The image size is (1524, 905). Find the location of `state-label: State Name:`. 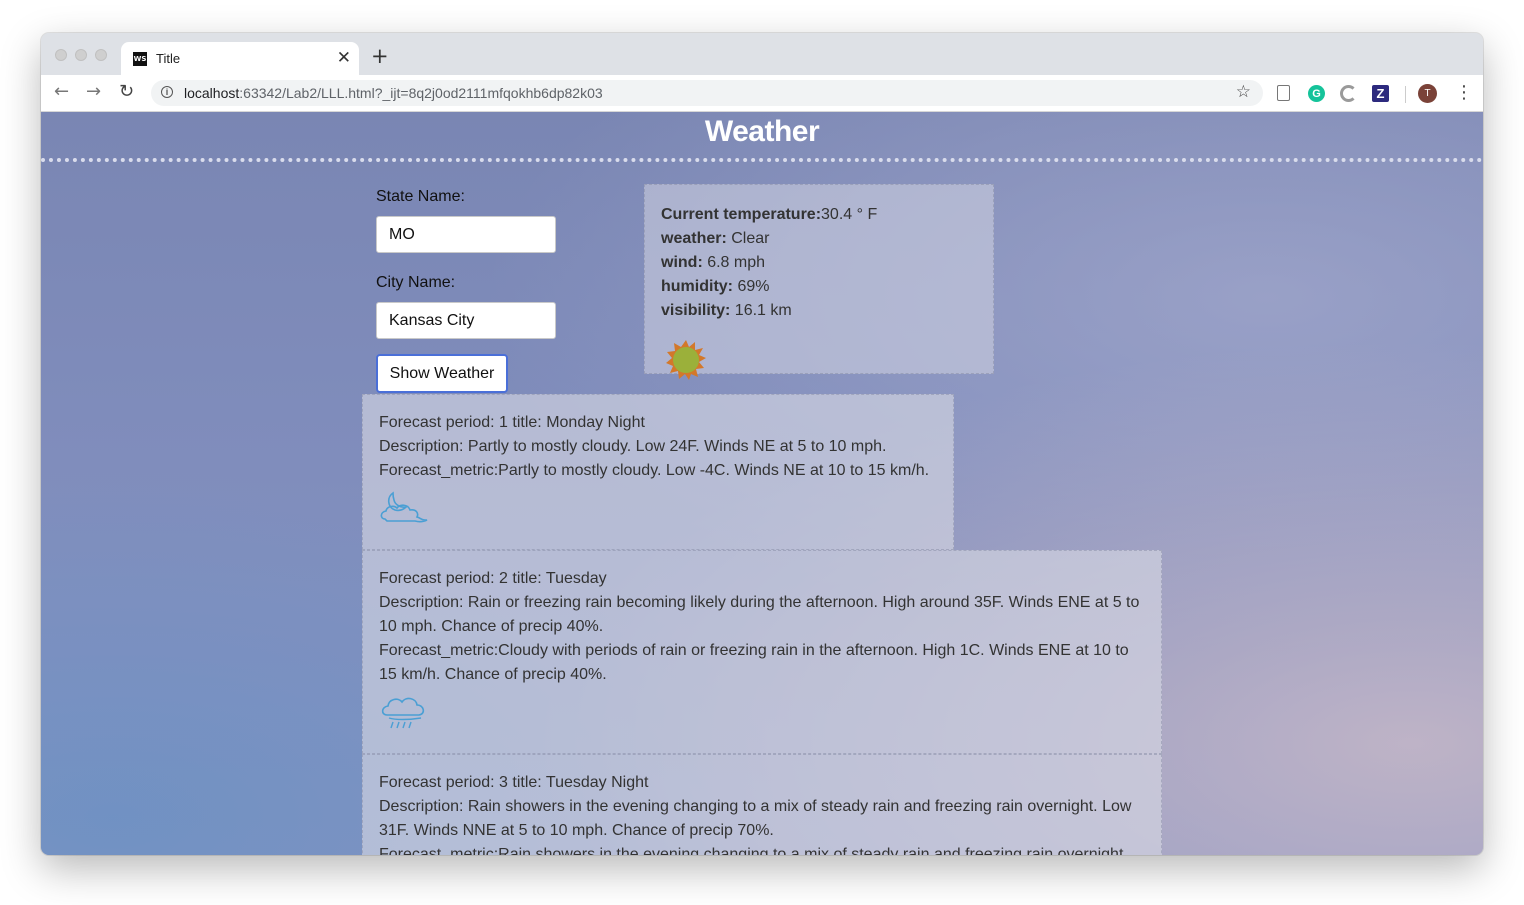

state-label: State Name: is located at coordinates (420, 196).